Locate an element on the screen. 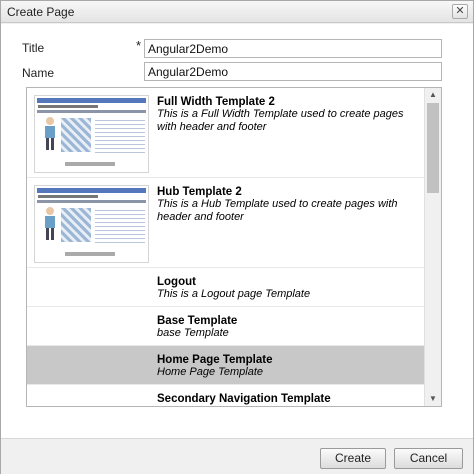 The width and height of the screenshot is (474, 474). required-mark: * is located at coordinates (139, 45).